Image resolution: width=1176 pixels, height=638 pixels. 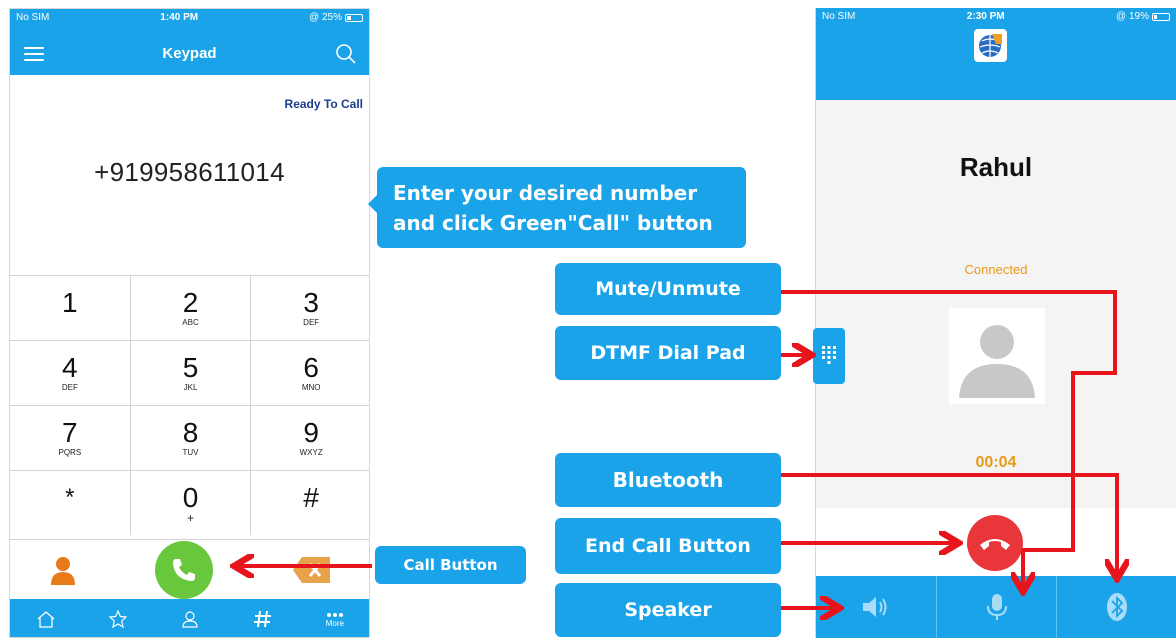 I want to click on speaker-callout: Speaker, so click(x=668, y=610).